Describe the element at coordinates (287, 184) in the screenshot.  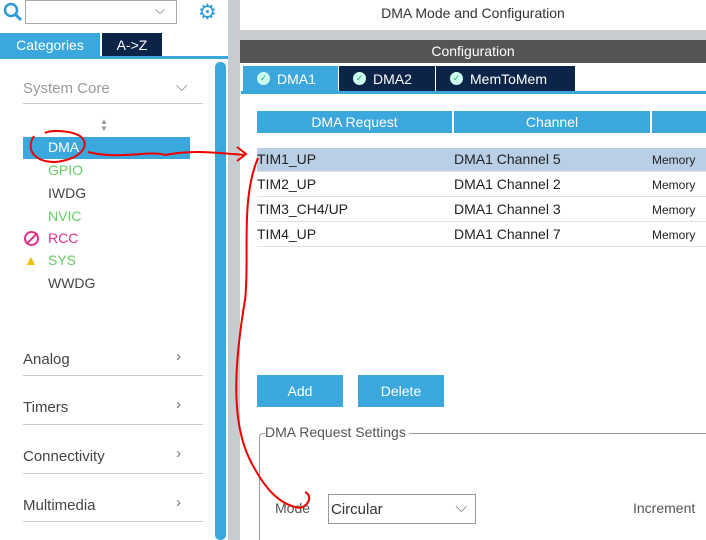
I see `cell-request: TIM2_UP` at that location.